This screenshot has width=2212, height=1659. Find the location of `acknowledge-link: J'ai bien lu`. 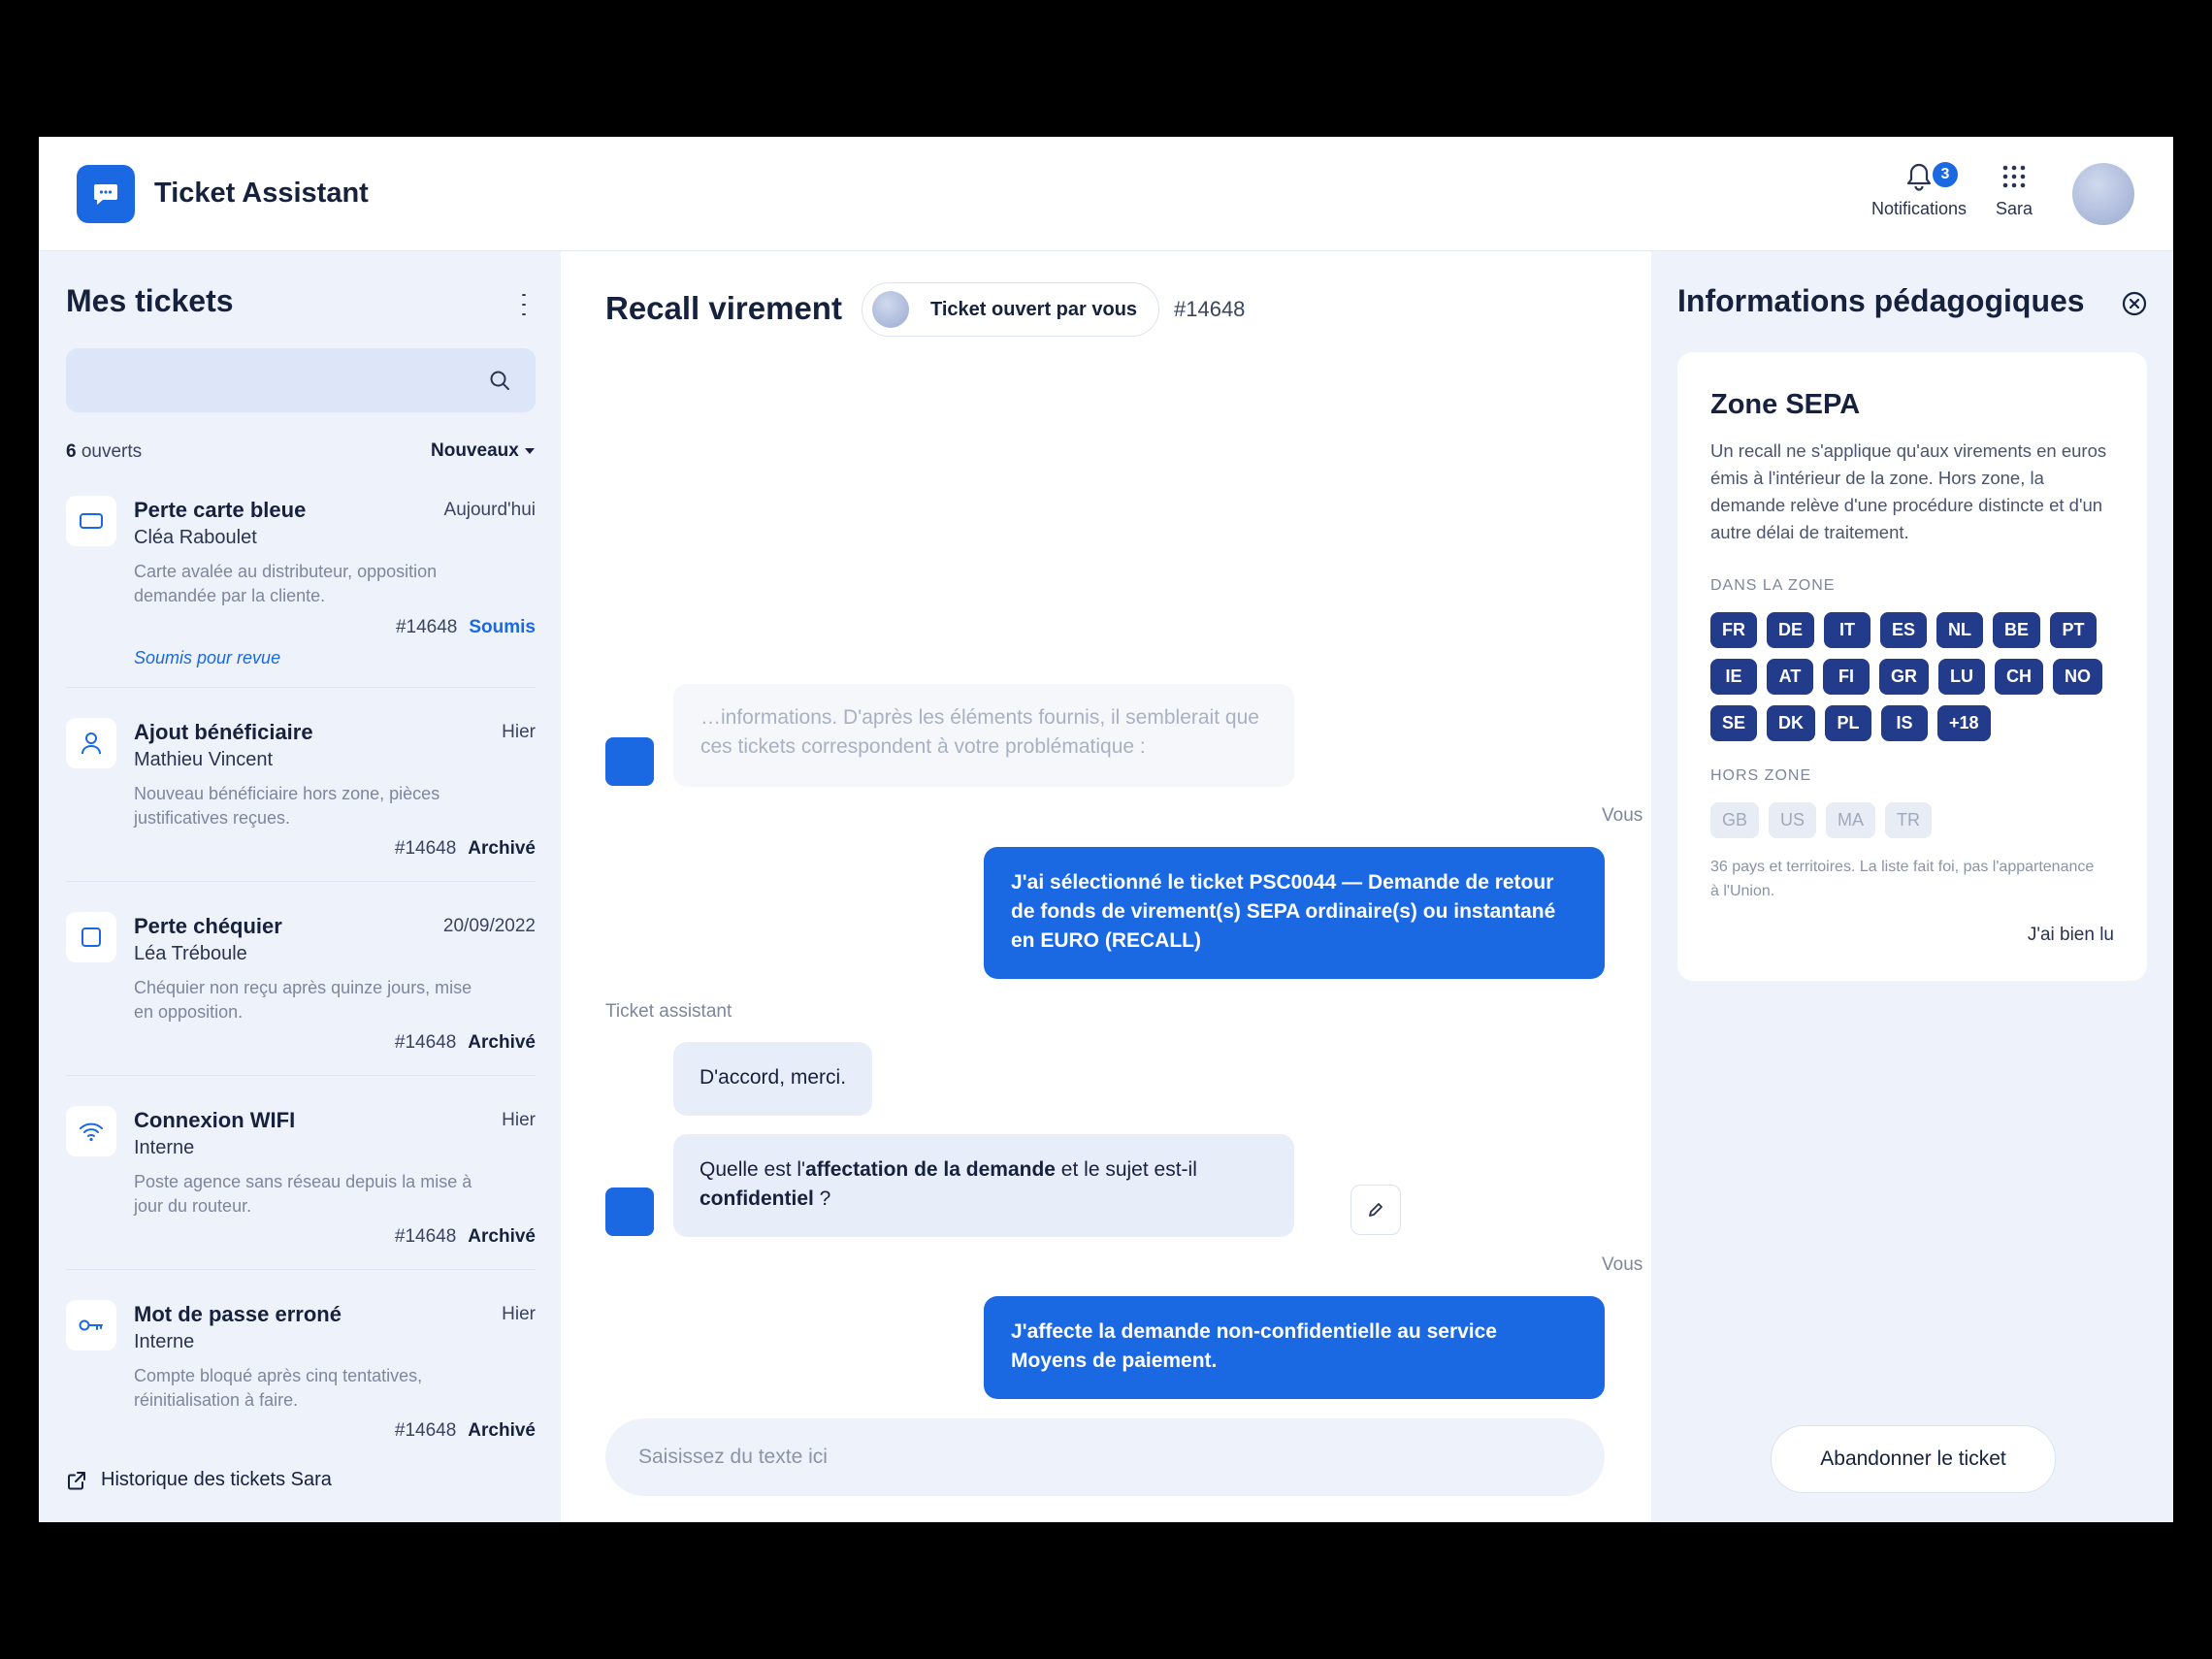

acknowledge-link: J'ai bien lu is located at coordinates (2071, 935).